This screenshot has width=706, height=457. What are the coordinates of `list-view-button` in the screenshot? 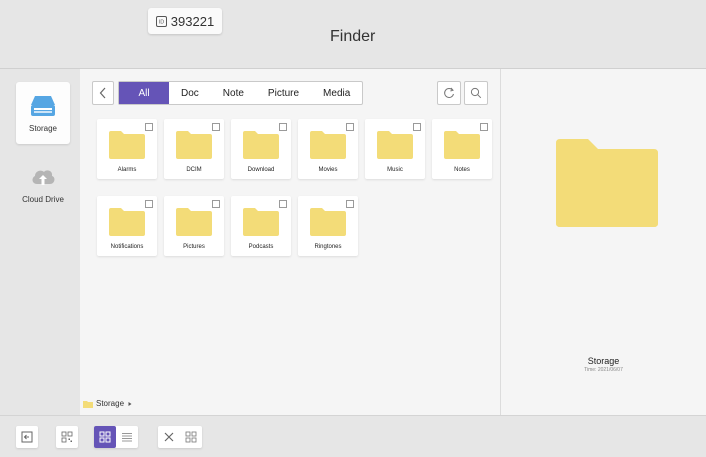 It's located at (127, 437).